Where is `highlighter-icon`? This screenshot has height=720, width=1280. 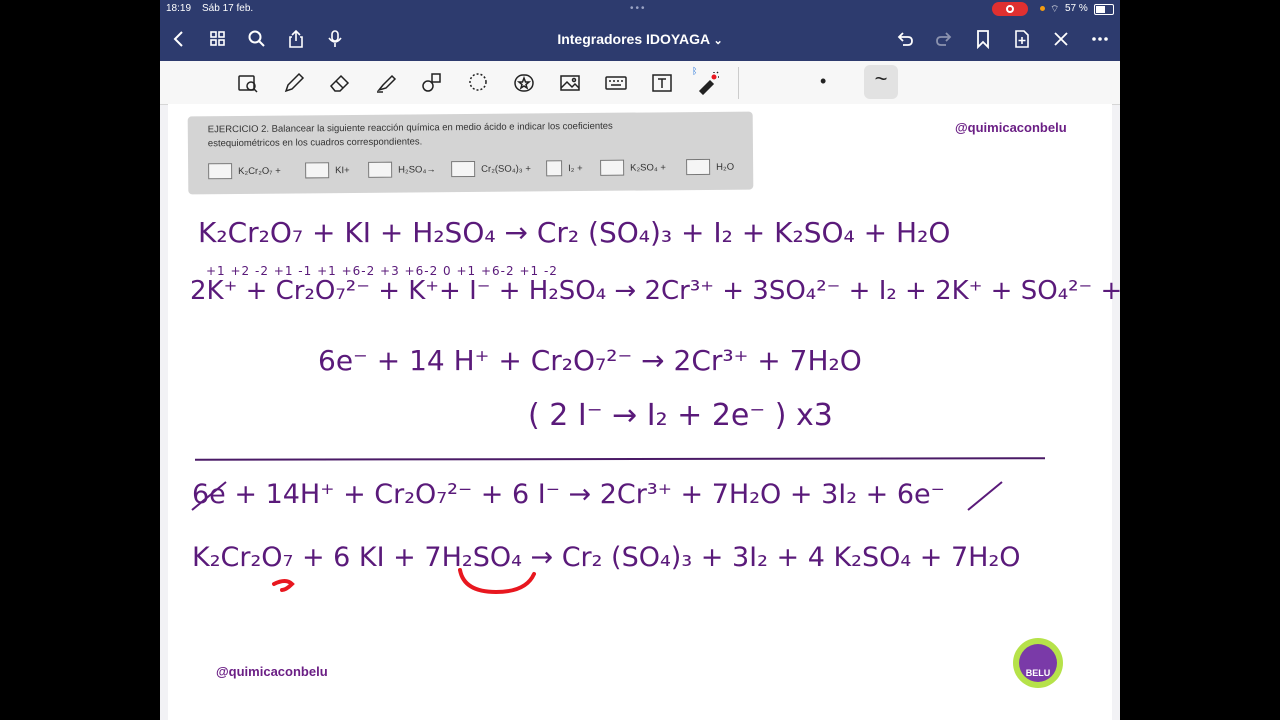 highlighter-icon is located at coordinates (386, 83).